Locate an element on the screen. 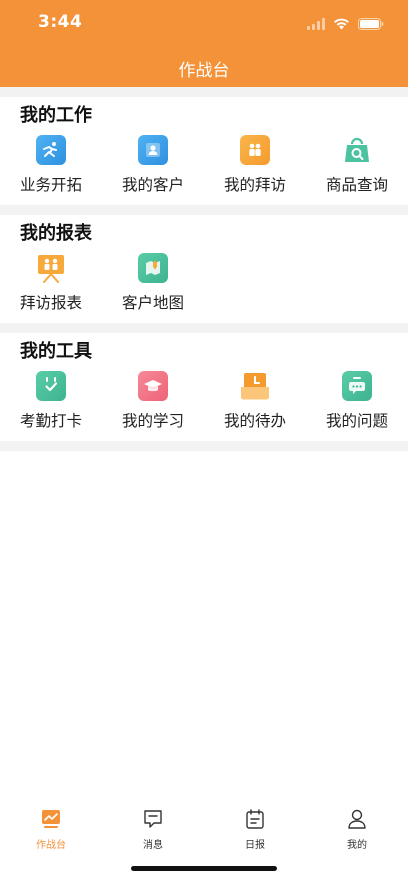  customer-card-icon is located at coordinates (153, 150).